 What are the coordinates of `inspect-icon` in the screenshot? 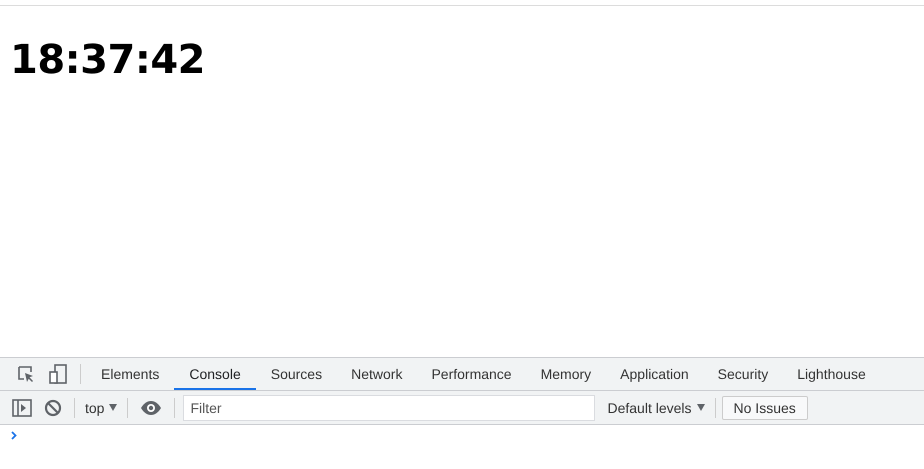 It's located at (26, 374).